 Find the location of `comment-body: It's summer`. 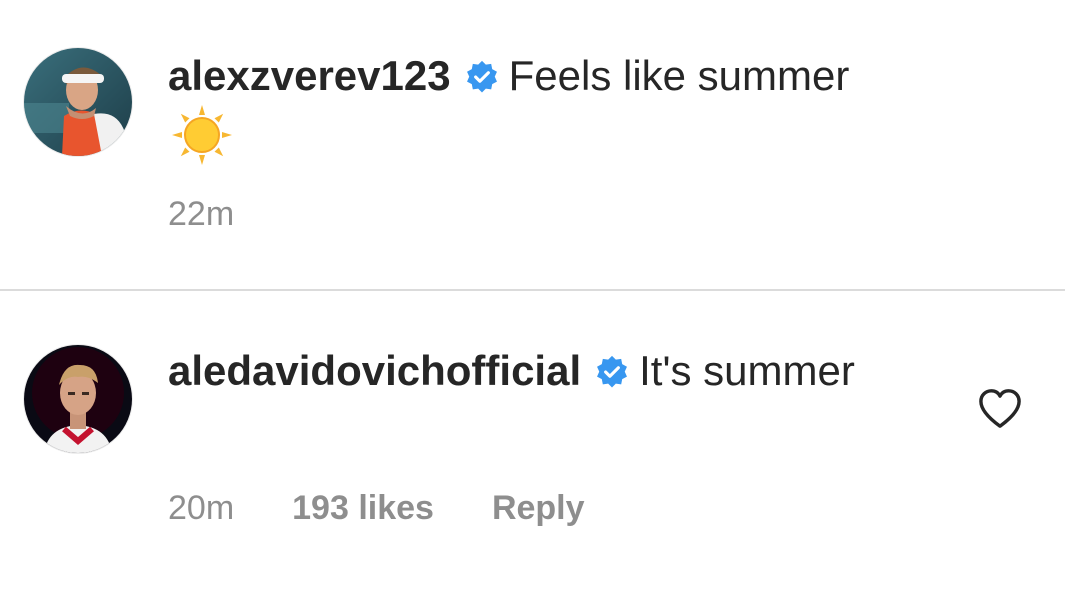

comment-body: It's summer is located at coordinates (747, 370).